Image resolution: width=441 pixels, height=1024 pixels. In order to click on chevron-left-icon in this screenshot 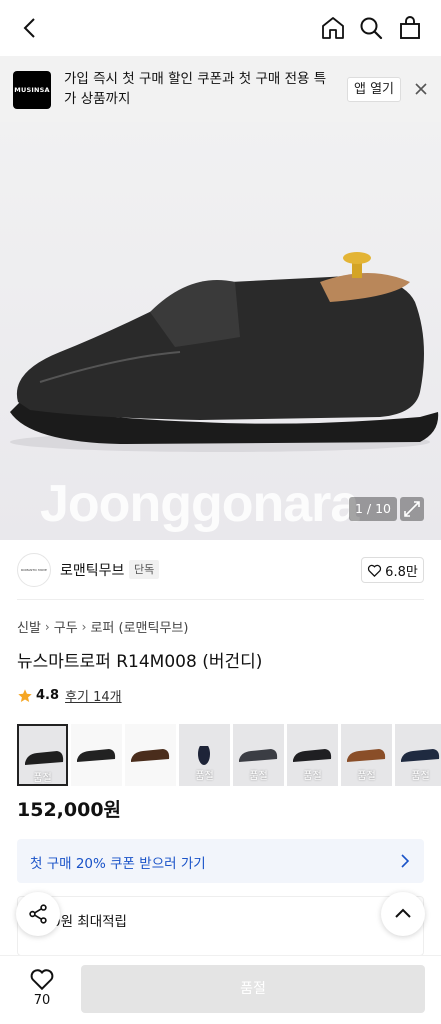, I will do `click(30, 28)`.